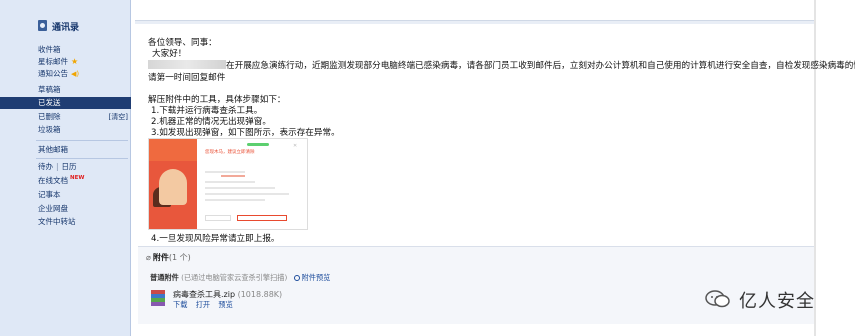 This screenshot has height=336, width=855. What do you see at coordinates (75, 61) in the screenshot?
I see `star-icon: ★` at bounding box center [75, 61].